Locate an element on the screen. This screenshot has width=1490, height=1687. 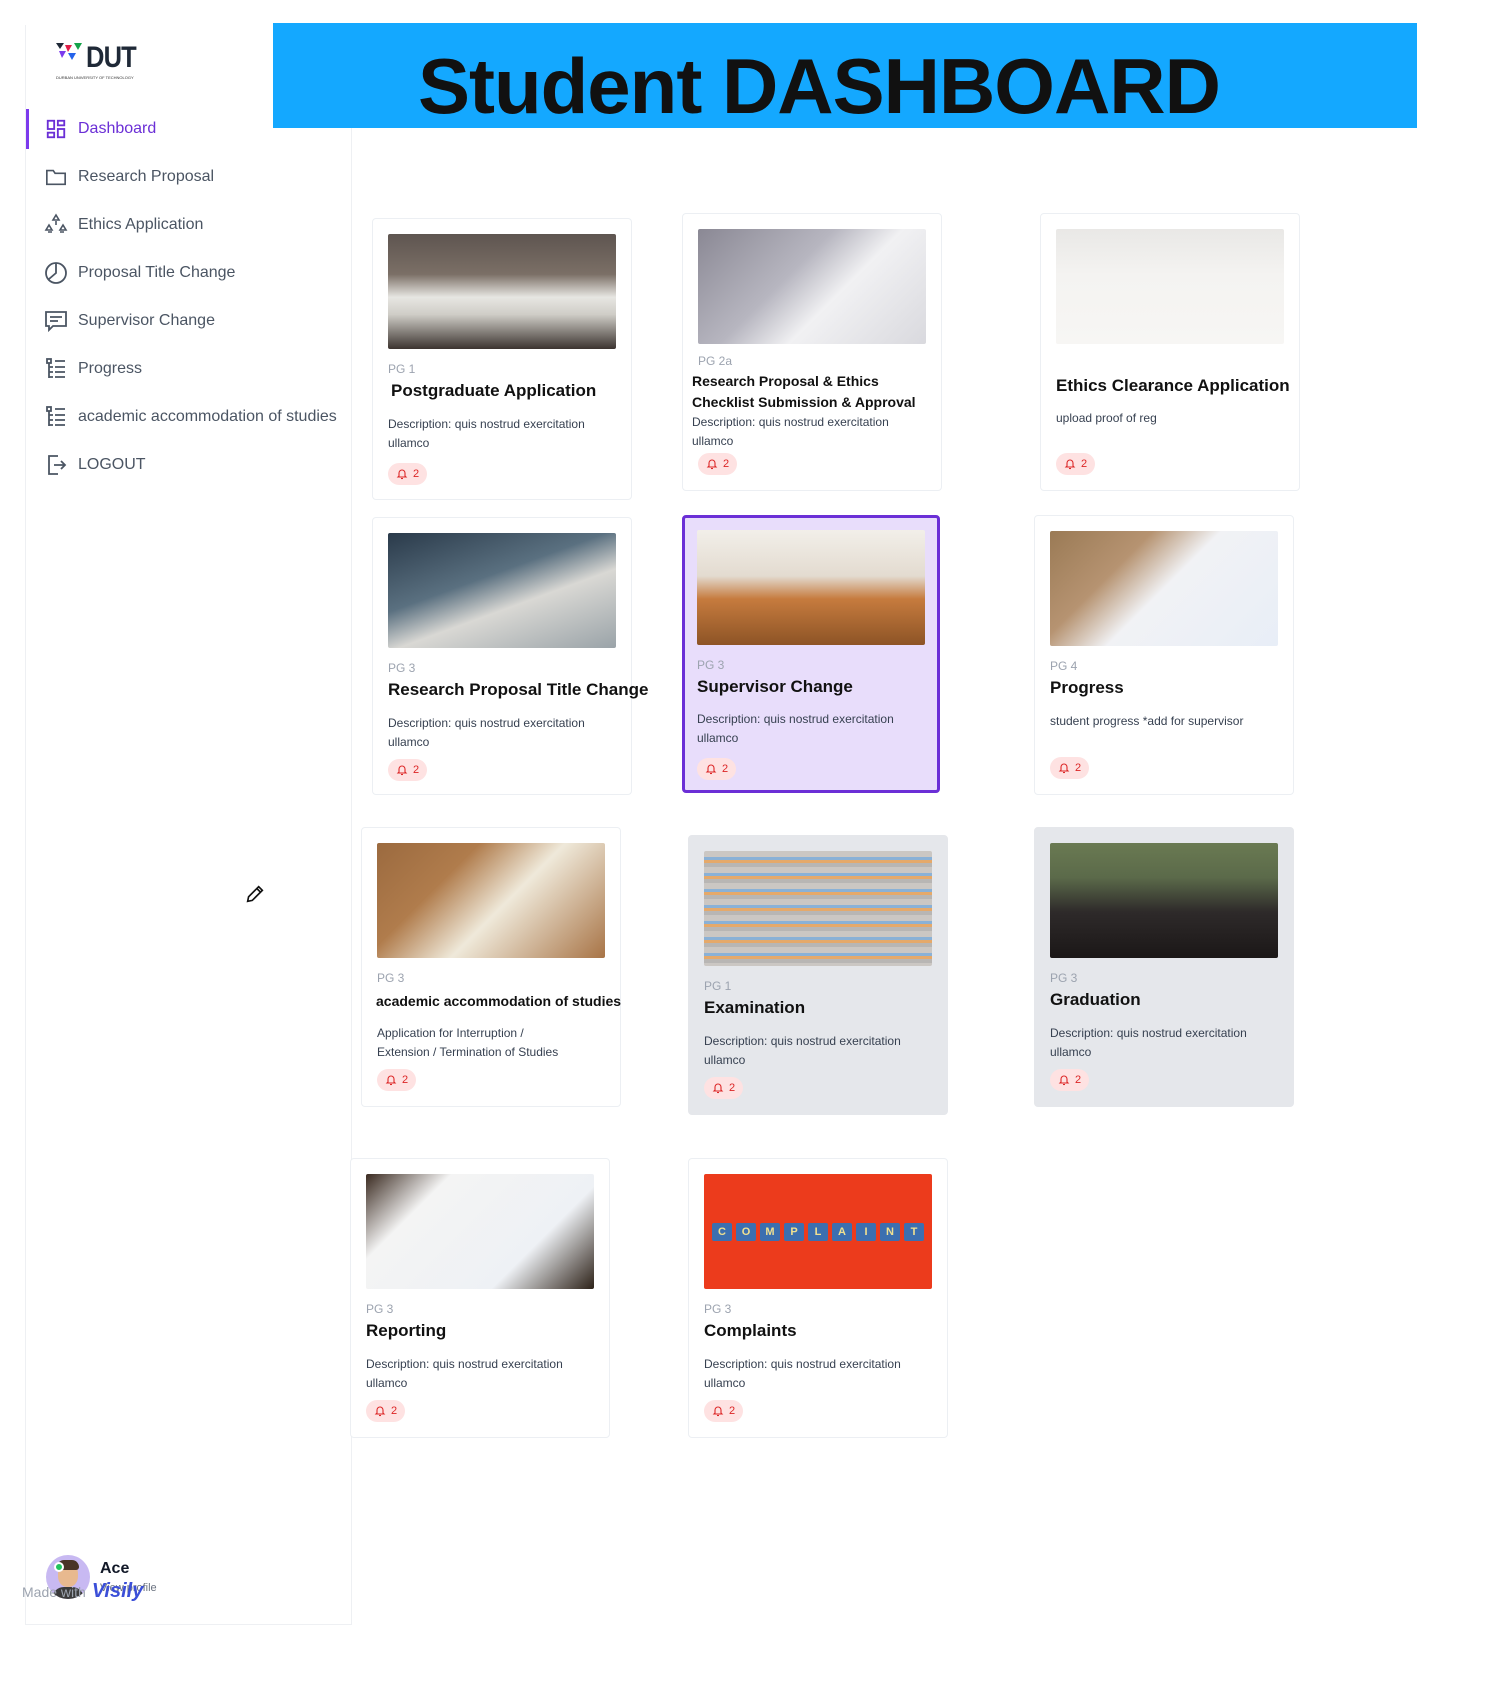
sidebar-item-research-proposal: Research Proposal is located at coordinates (189, 177).